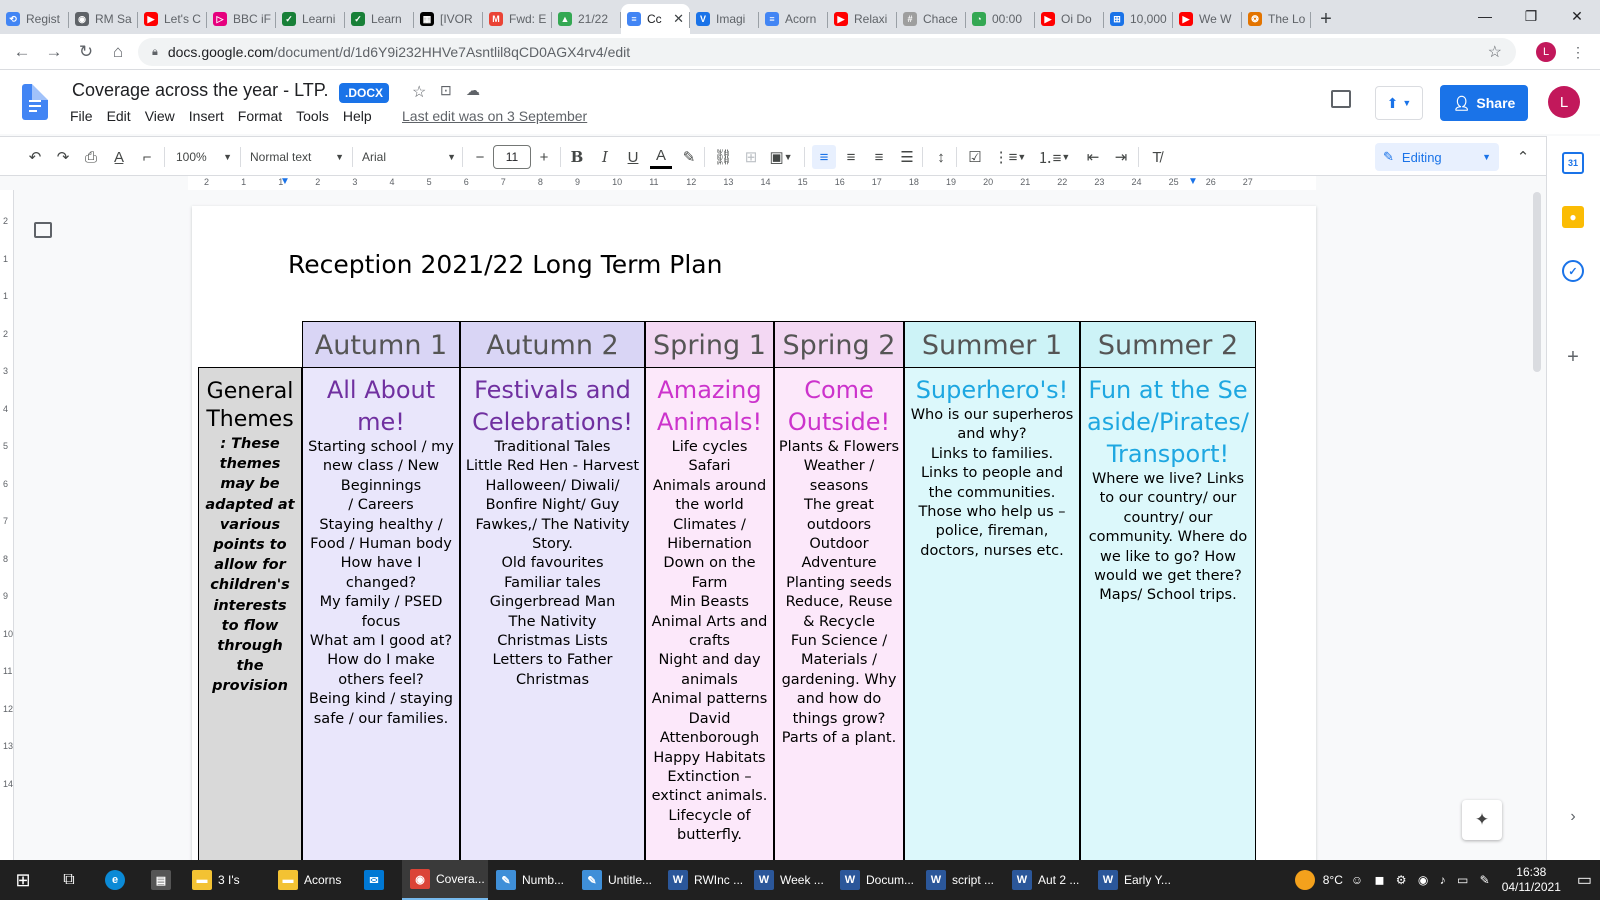  What do you see at coordinates (517, 19) in the screenshot?
I see `browser-tab: M Fwd: E` at bounding box center [517, 19].